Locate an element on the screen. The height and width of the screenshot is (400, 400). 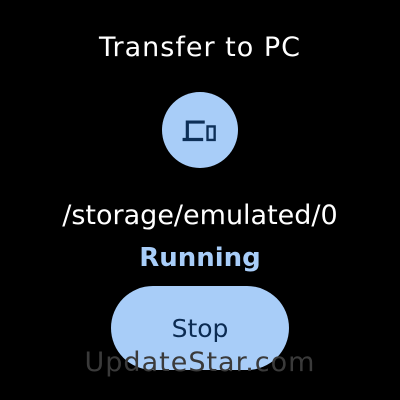
page-title: Transfer to PC is located at coordinates (200, 47).